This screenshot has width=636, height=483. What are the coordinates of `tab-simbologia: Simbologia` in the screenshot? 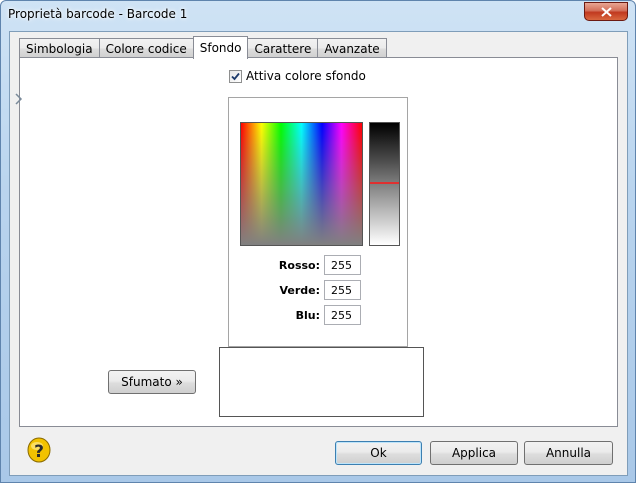 It's located at (59, 48).